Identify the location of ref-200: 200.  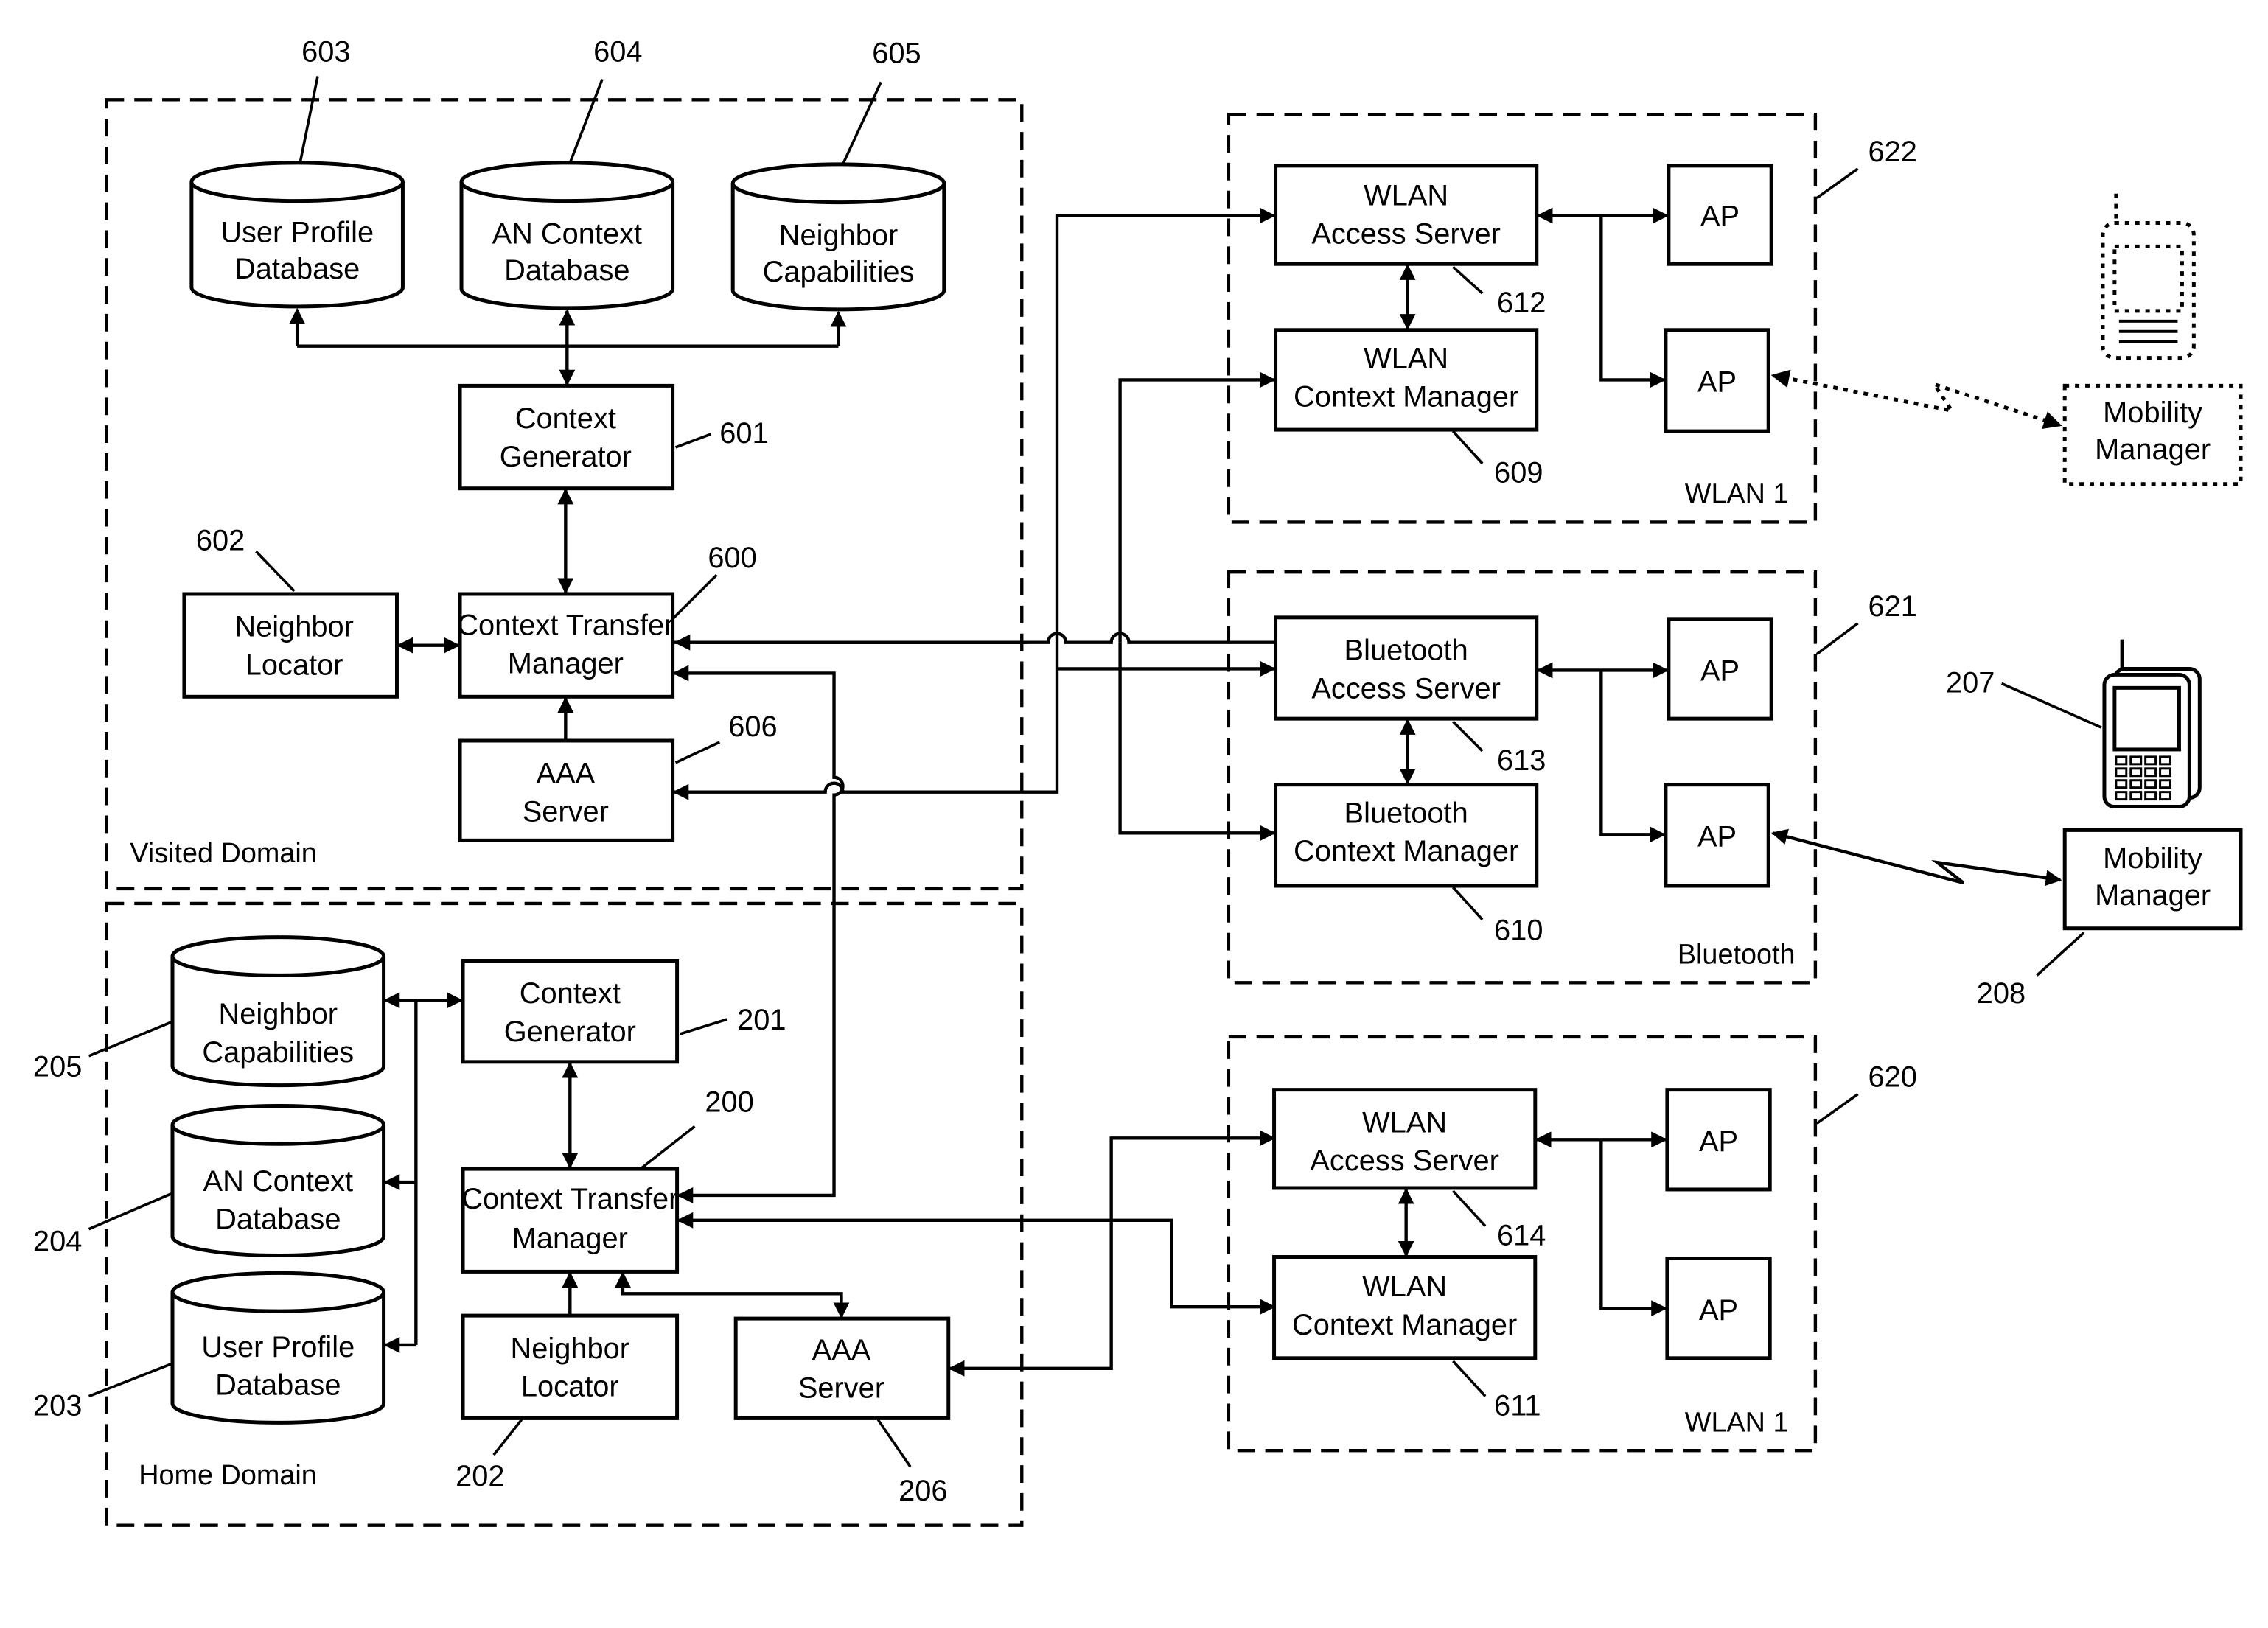
(729, 1102).